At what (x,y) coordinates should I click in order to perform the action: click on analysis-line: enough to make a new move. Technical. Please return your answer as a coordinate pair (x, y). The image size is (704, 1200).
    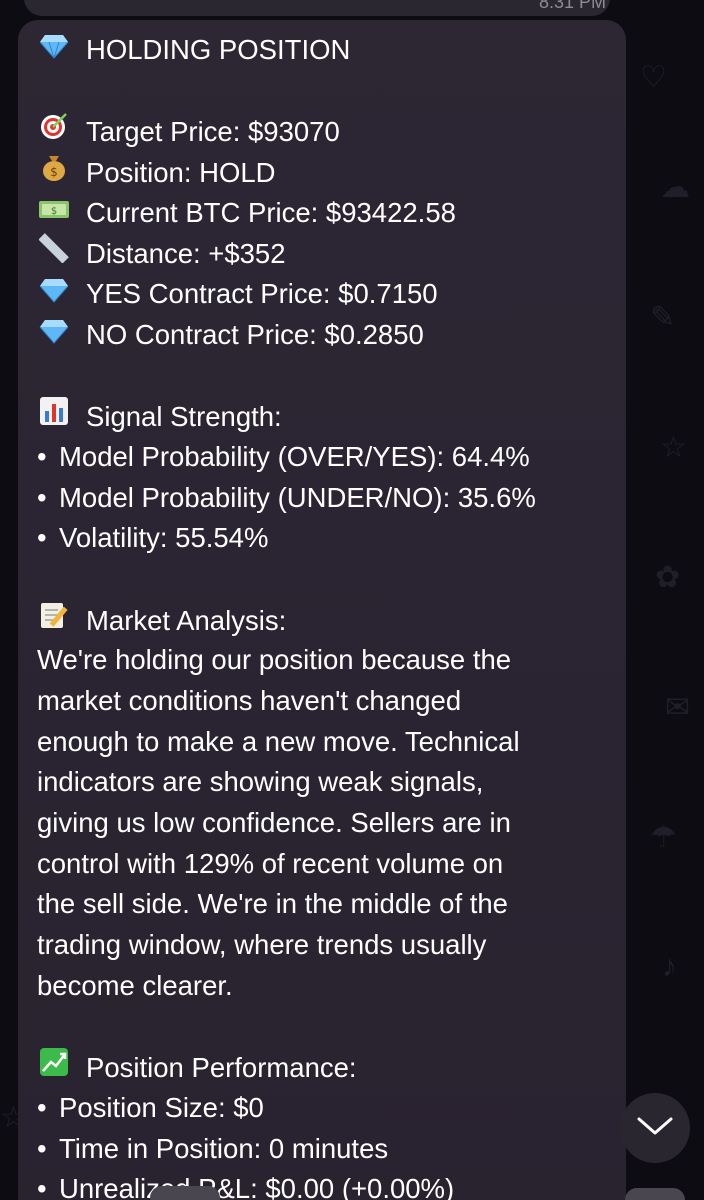
    Looking at the image, I should click on (278, 741).